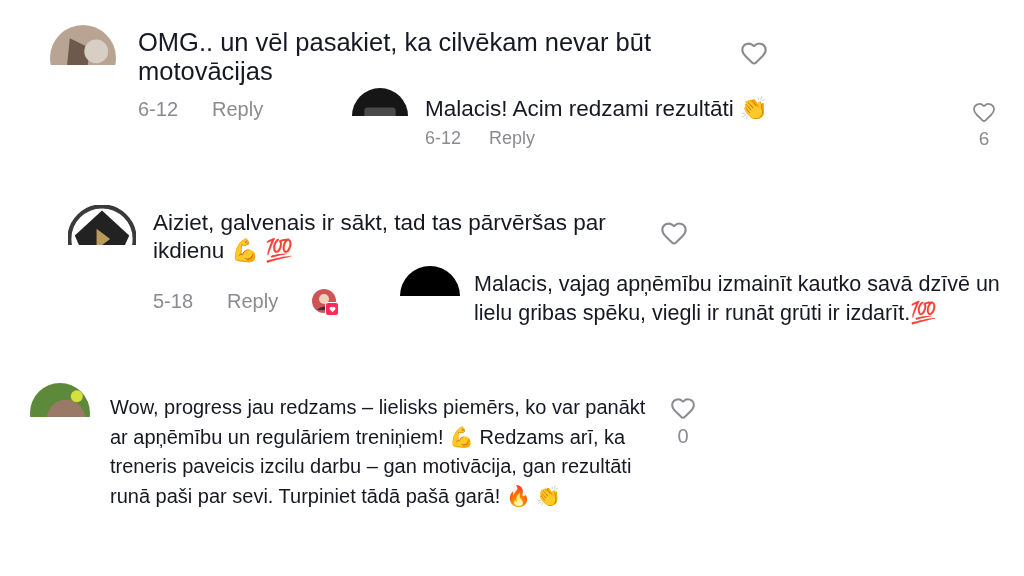 The height and width of the screenshot is (576, 1024). I want to click on comment-text: Malacis! Acim redzami rezultāti 👏, so click(597, 109).